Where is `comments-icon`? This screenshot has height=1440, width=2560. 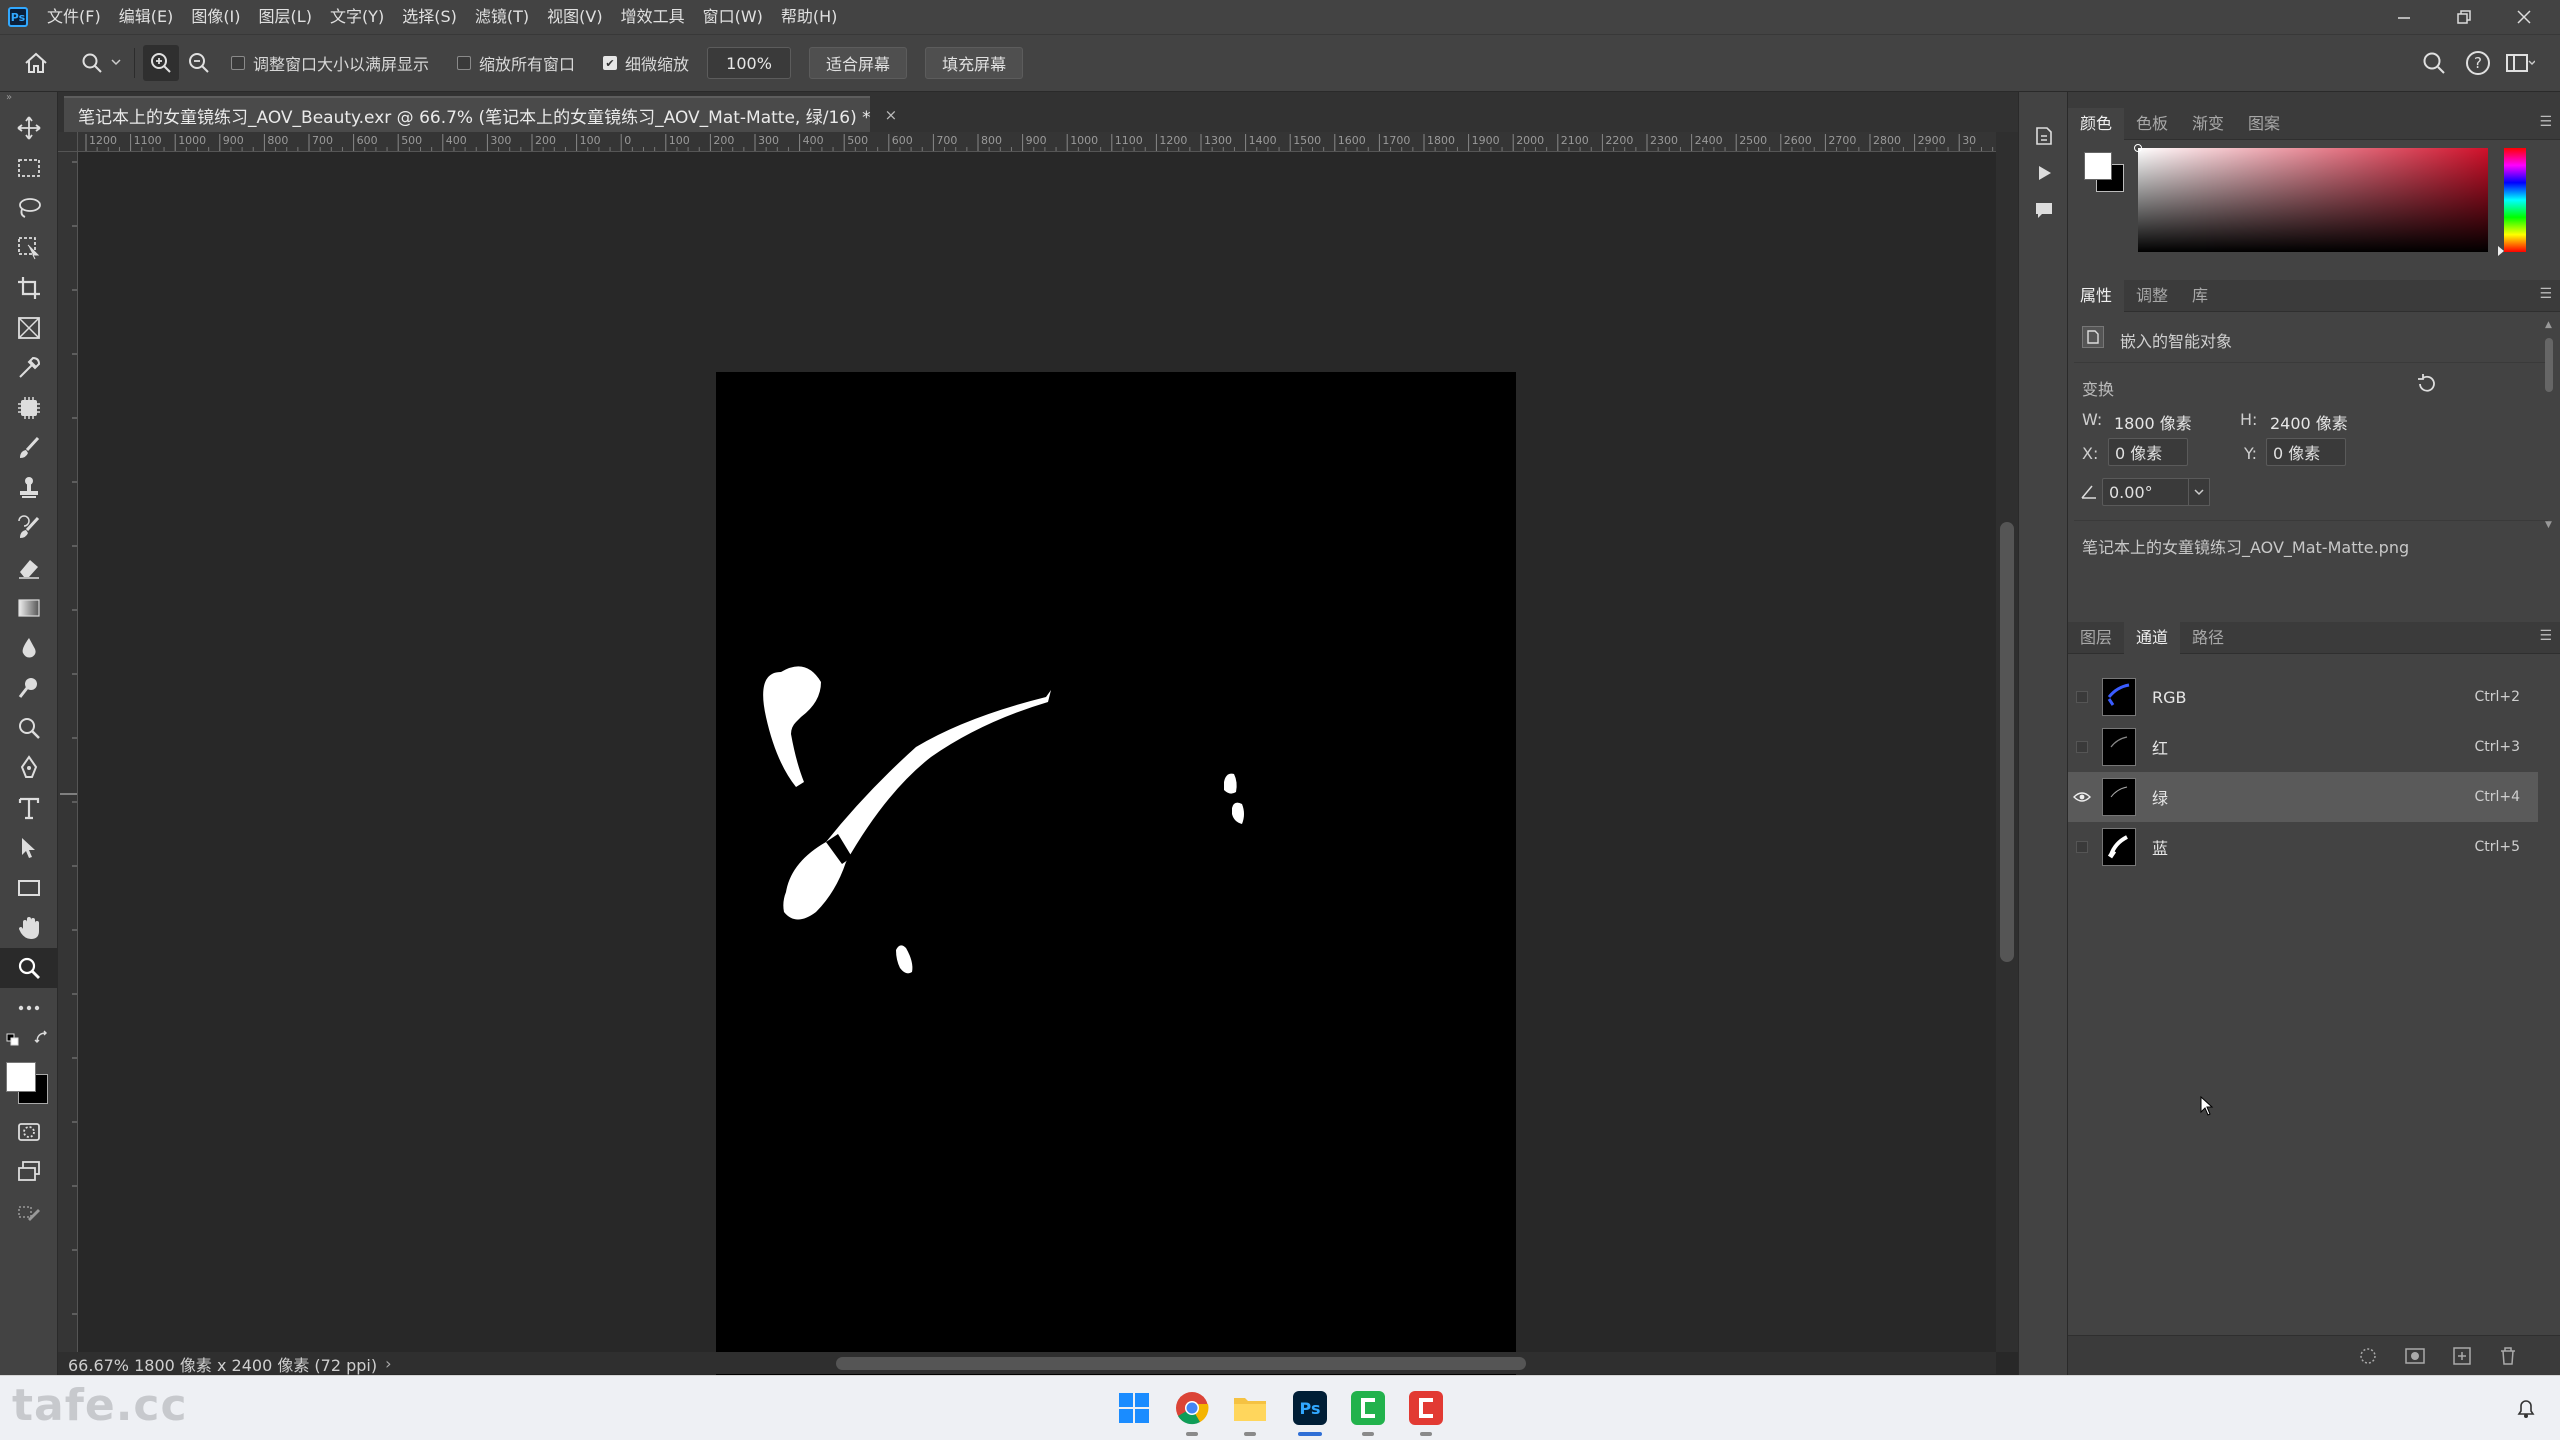
comments-icon is located at coordinates (2044, 211).